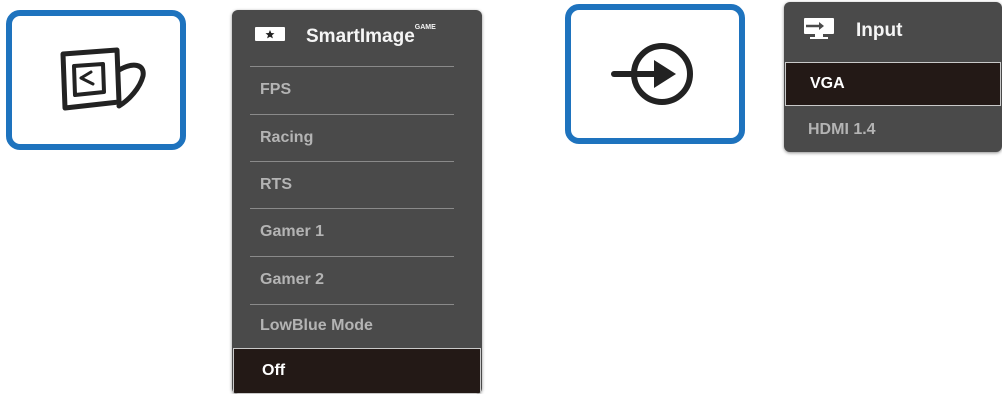 The height and width of the screenshot is (394, 1002). What do you see at coordinates (425, 27) in the screenshot?
I see `smartimage-title-mark: GAME` at bounding box center [425, 27].